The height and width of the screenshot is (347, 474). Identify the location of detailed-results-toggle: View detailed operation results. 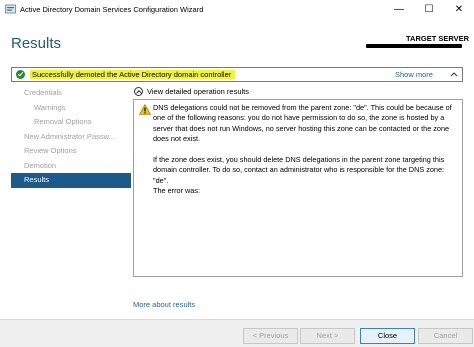
(233, 91).